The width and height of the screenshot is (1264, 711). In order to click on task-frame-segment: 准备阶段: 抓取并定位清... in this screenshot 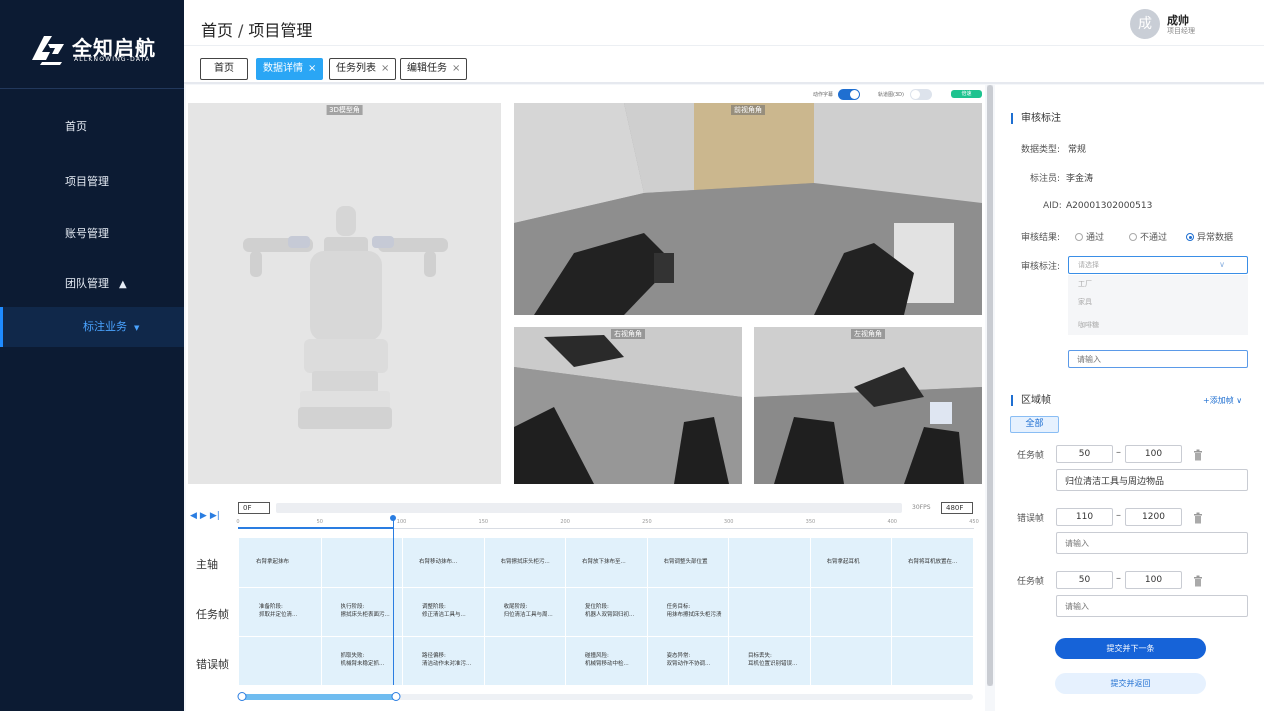, I will do `click(288, 611)`.